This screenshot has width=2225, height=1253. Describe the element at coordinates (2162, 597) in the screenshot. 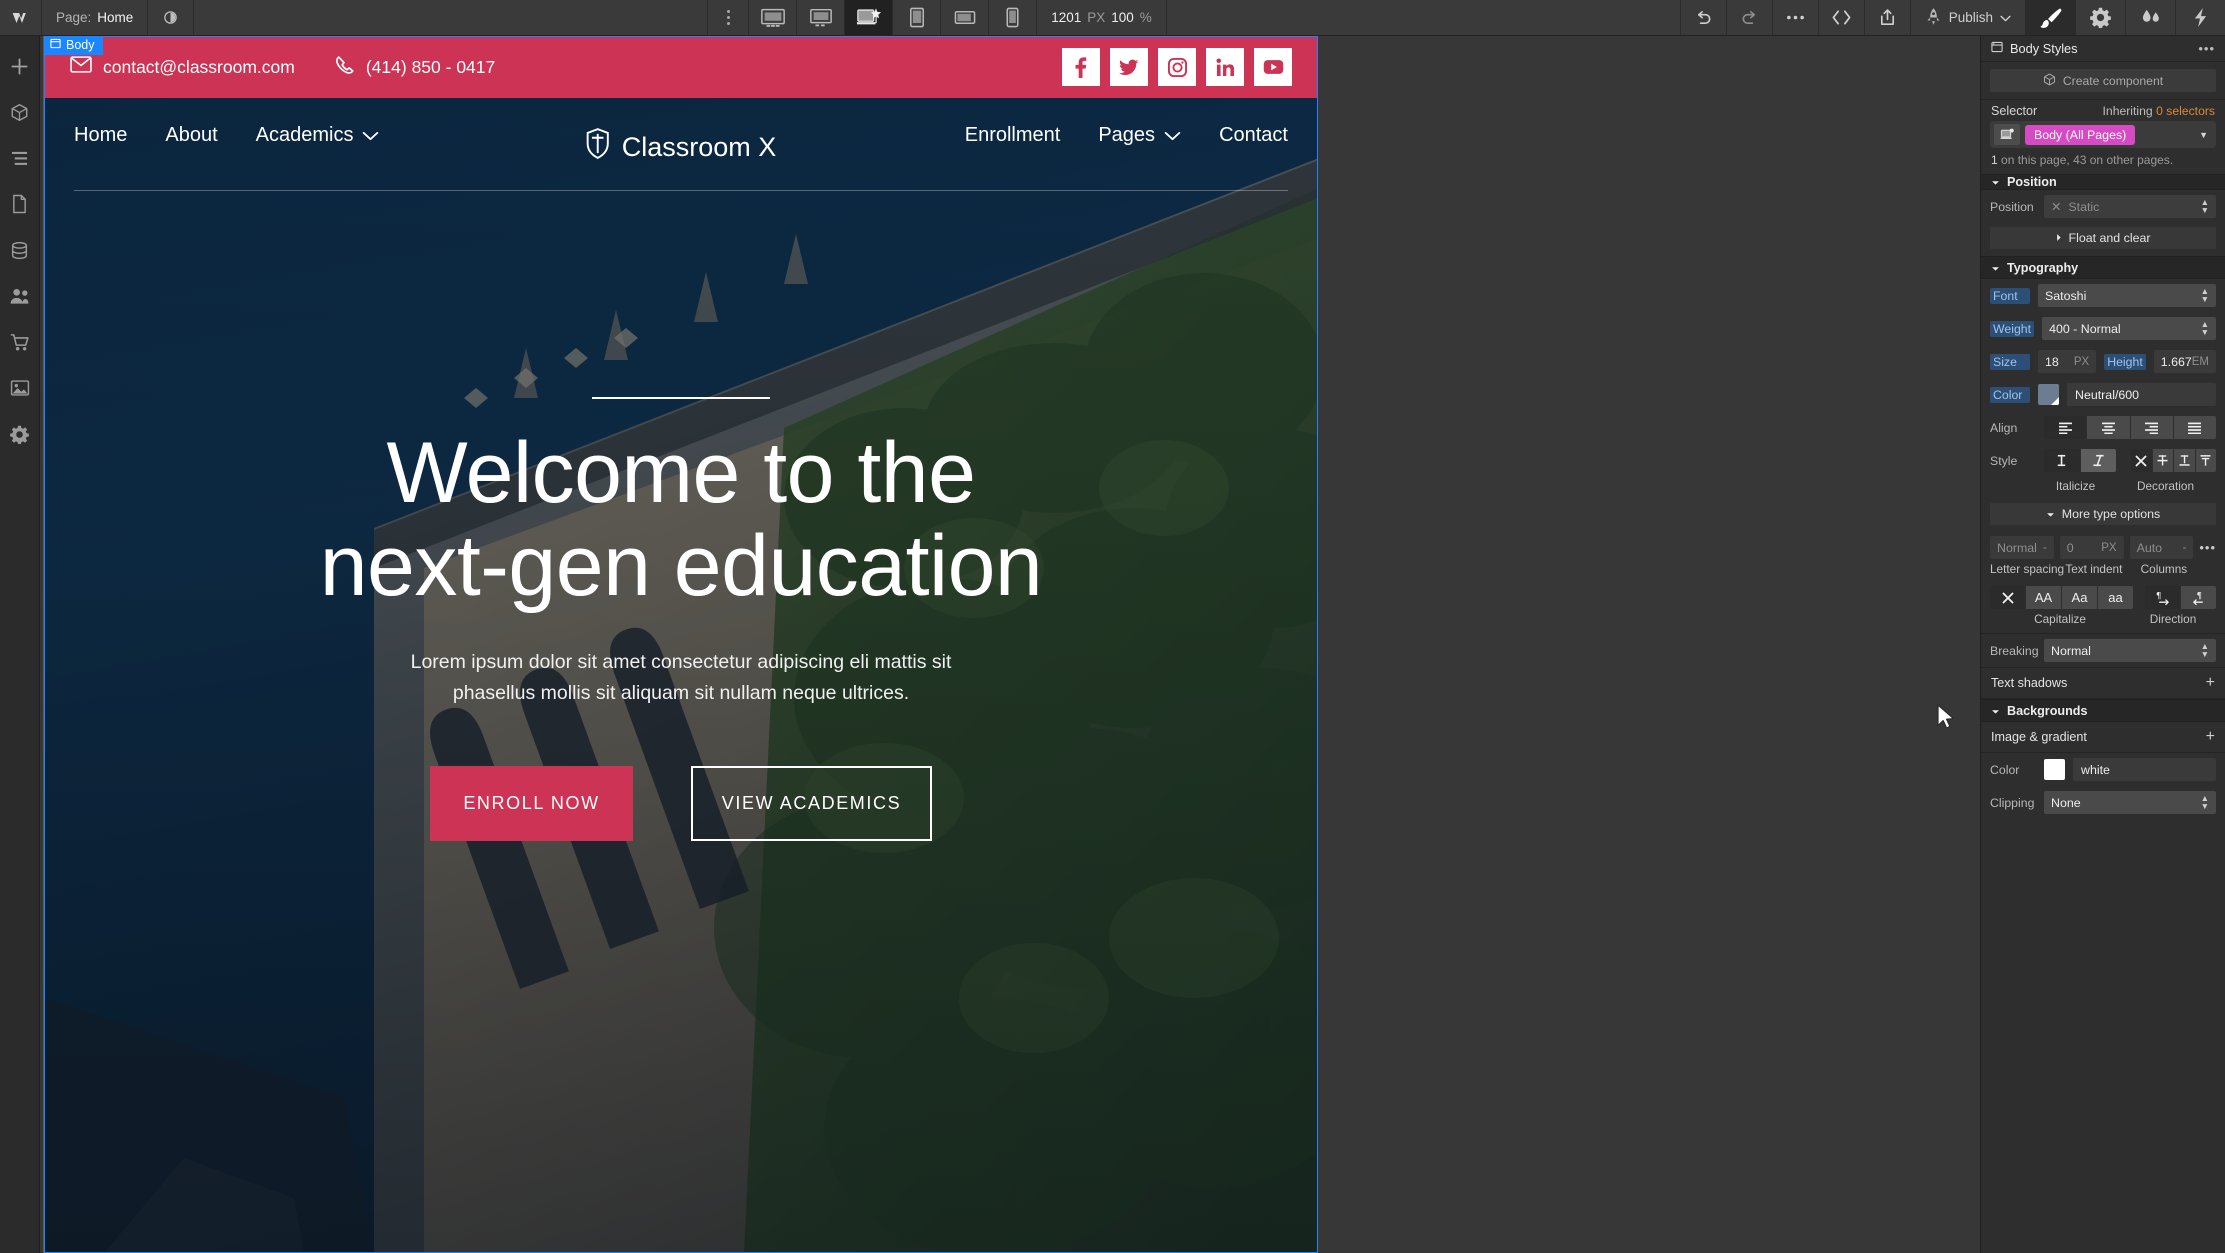

I see `direction-ltr-icon: ¶` at that location.